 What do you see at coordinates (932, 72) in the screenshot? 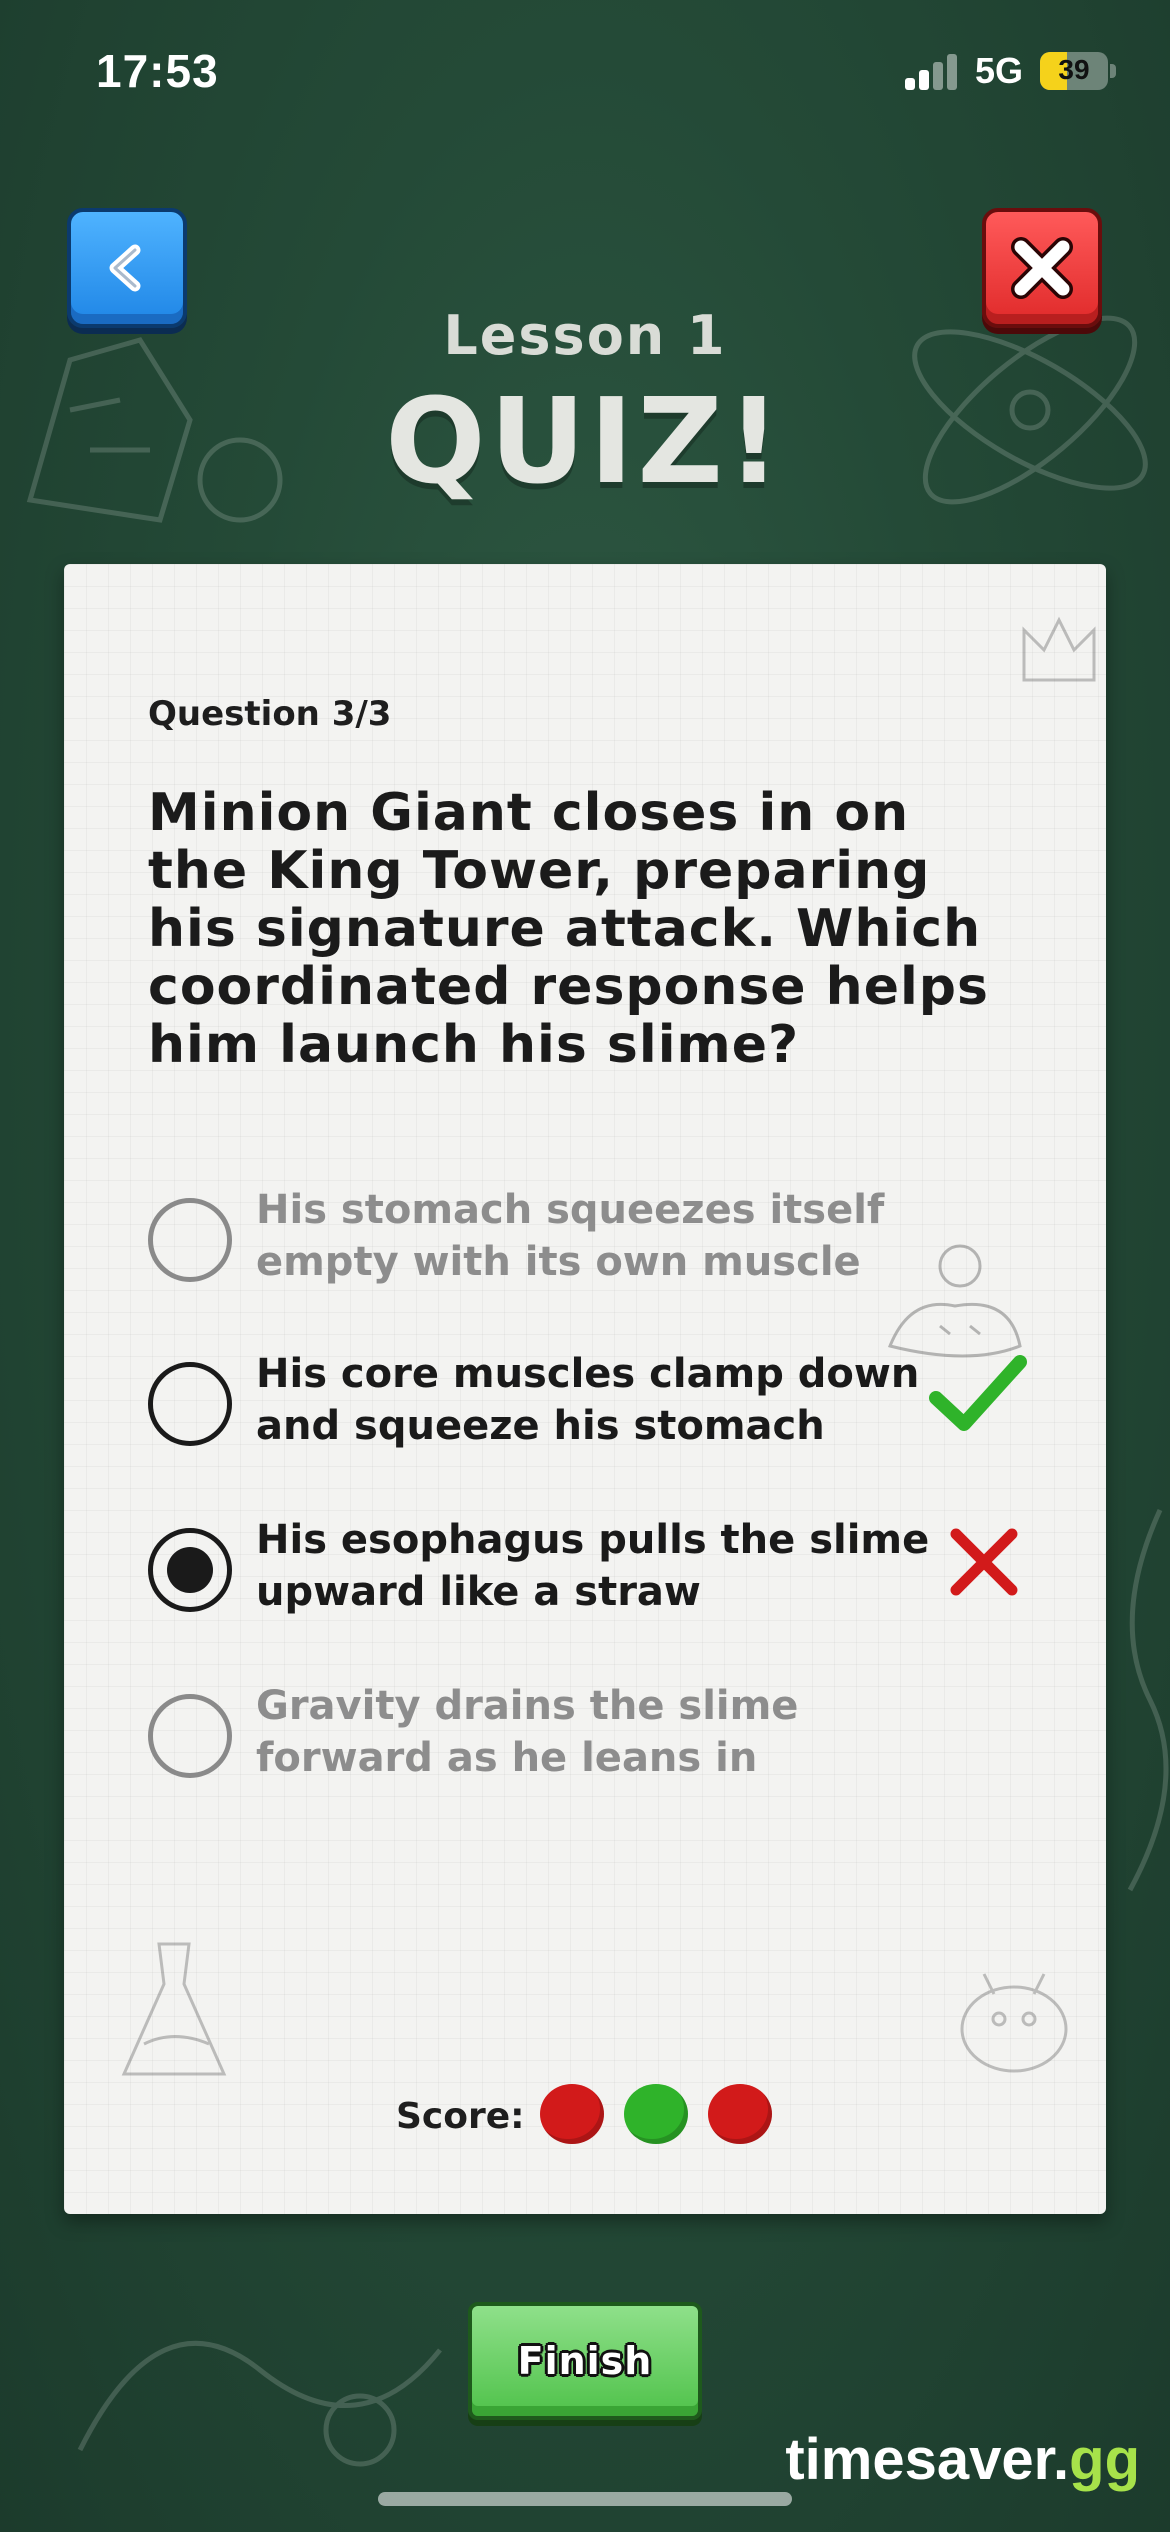
I see `cellular-signal-icon` at bounding box center [932, 72].